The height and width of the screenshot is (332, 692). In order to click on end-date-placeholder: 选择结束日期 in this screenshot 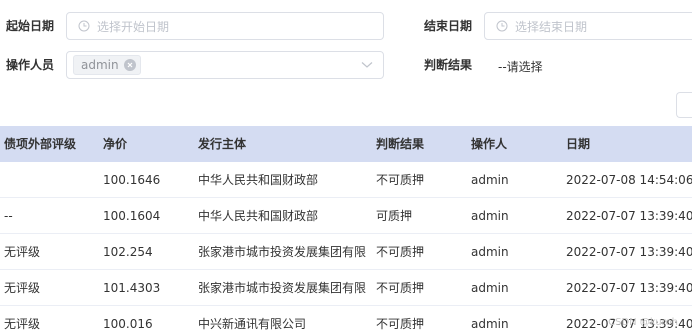, I will do `click(551, 26)`.